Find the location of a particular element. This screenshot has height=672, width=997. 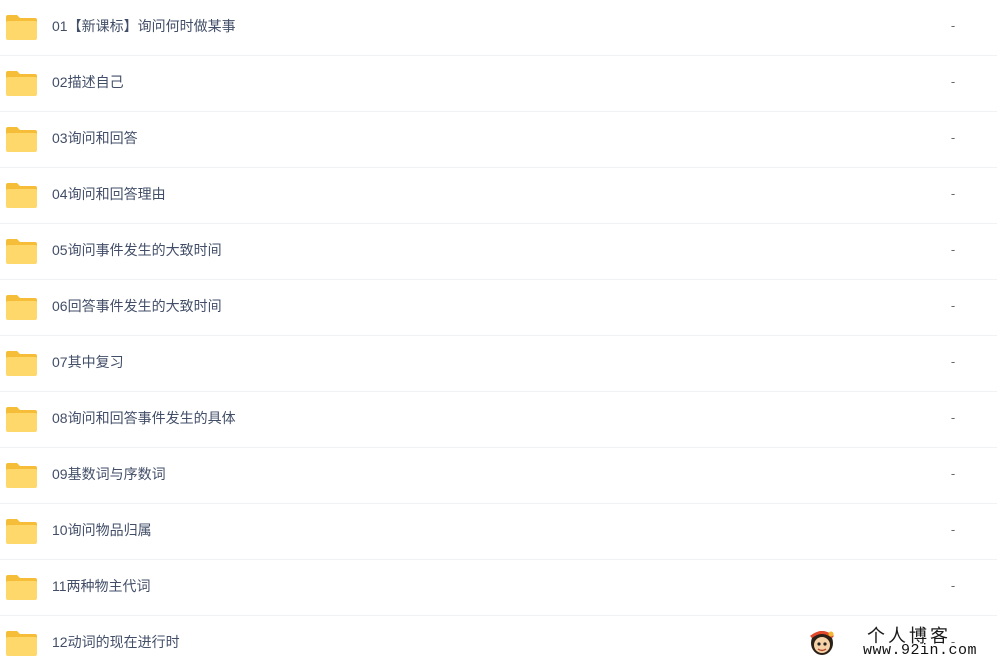

watermark: 个人博客 www.92in.com is located at coordinates (901, 642).